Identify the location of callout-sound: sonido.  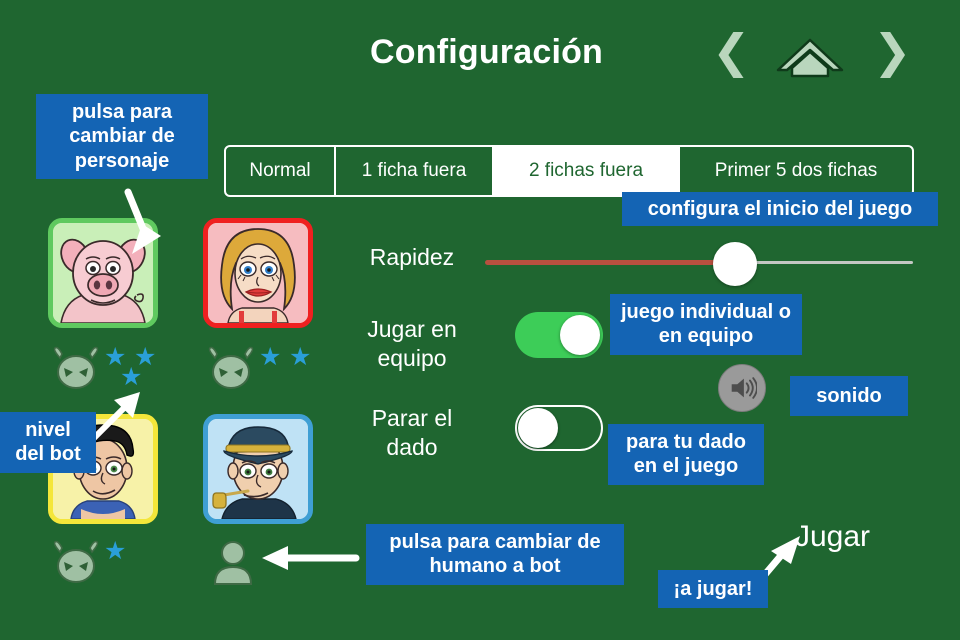
(849, 396).